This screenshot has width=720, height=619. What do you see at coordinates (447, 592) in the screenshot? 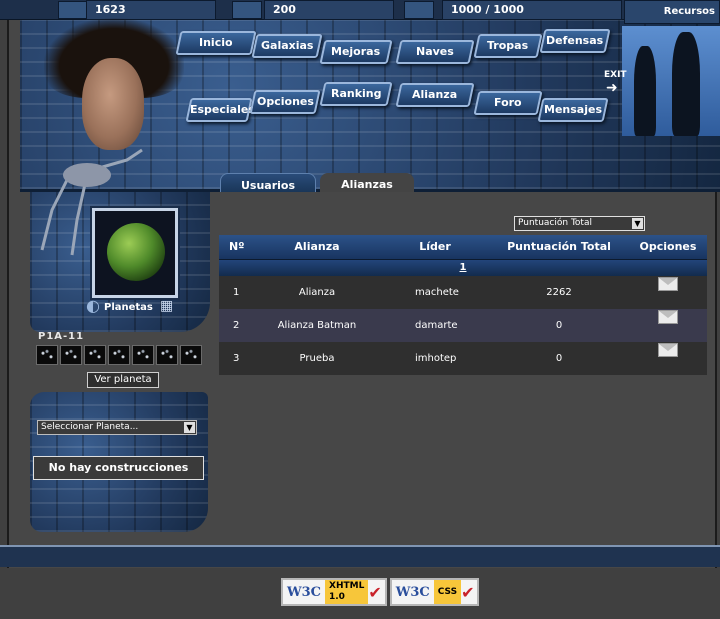
I see `css-label: CSS` at bounding box center [447, 592].